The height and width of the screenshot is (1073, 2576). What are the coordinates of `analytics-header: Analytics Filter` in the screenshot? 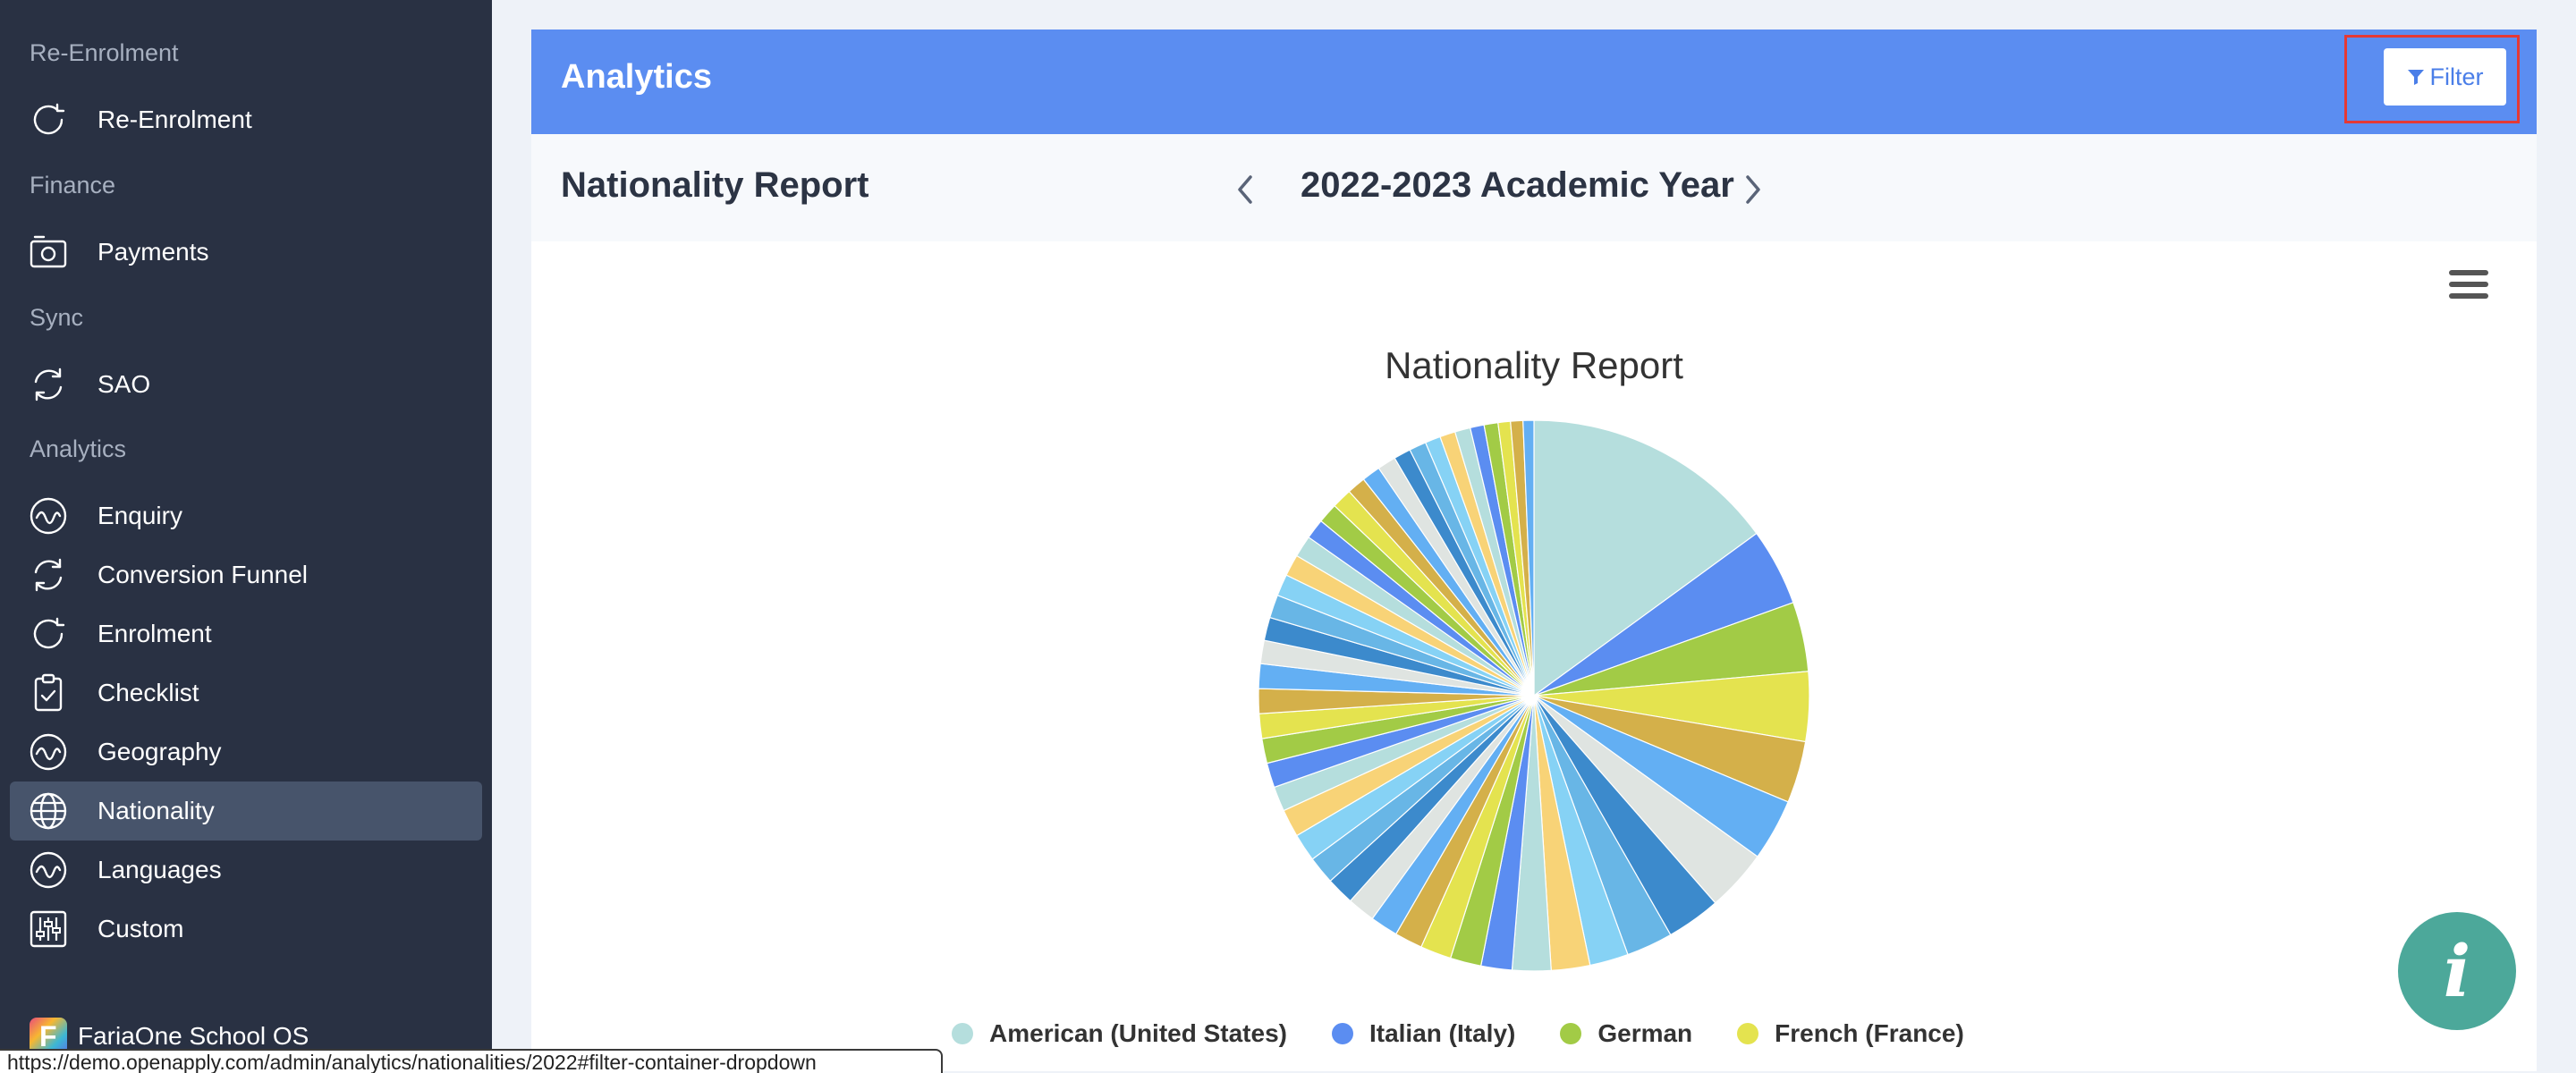 It's located at (1534, 82).